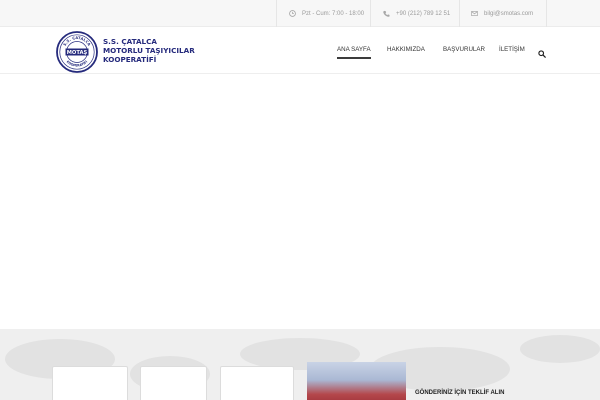 Image resolution: width=600 pixels, height=400 pixels. I want to click on nav-item-contact: İLETİŞİM, so click(512, 49).